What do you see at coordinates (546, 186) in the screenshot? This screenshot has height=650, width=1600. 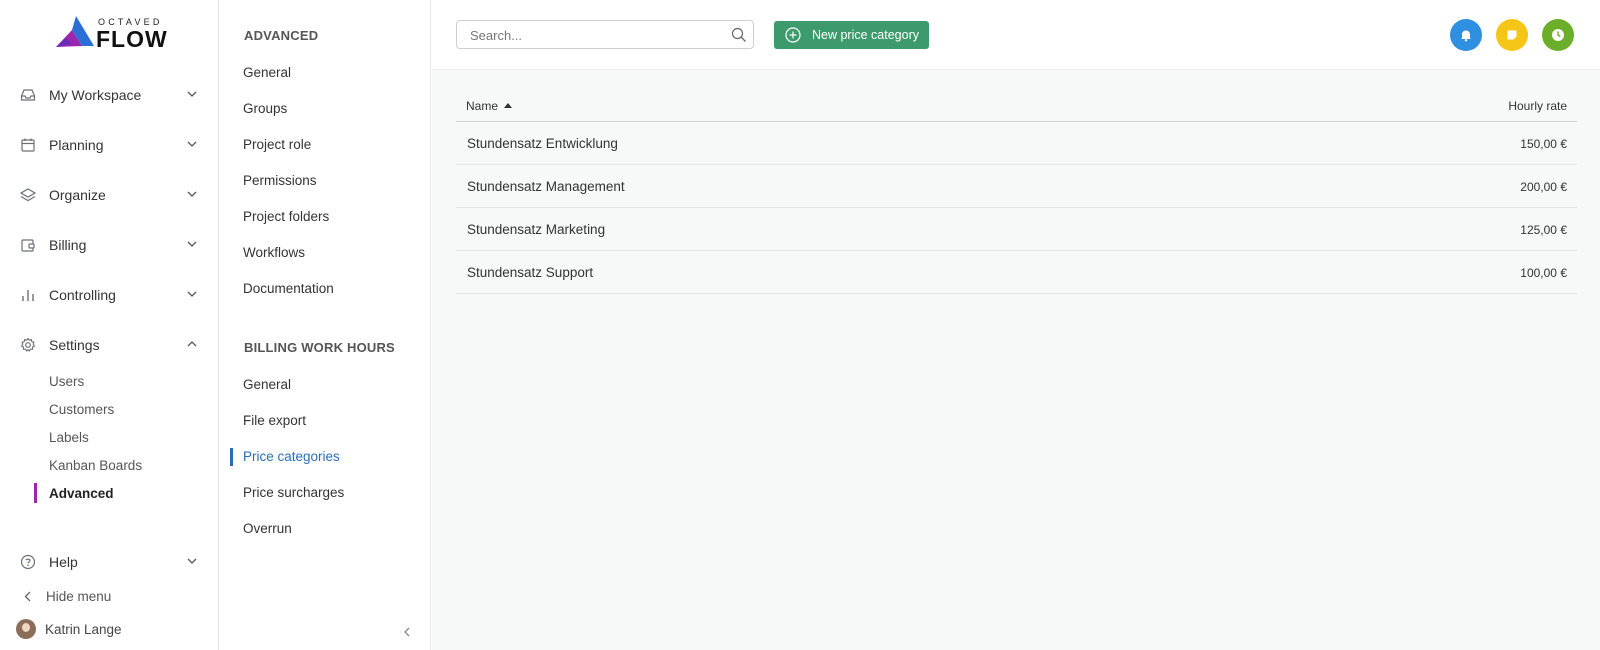 I see `cell-name: Stundensatz Management` at bounding box center [546, 186].